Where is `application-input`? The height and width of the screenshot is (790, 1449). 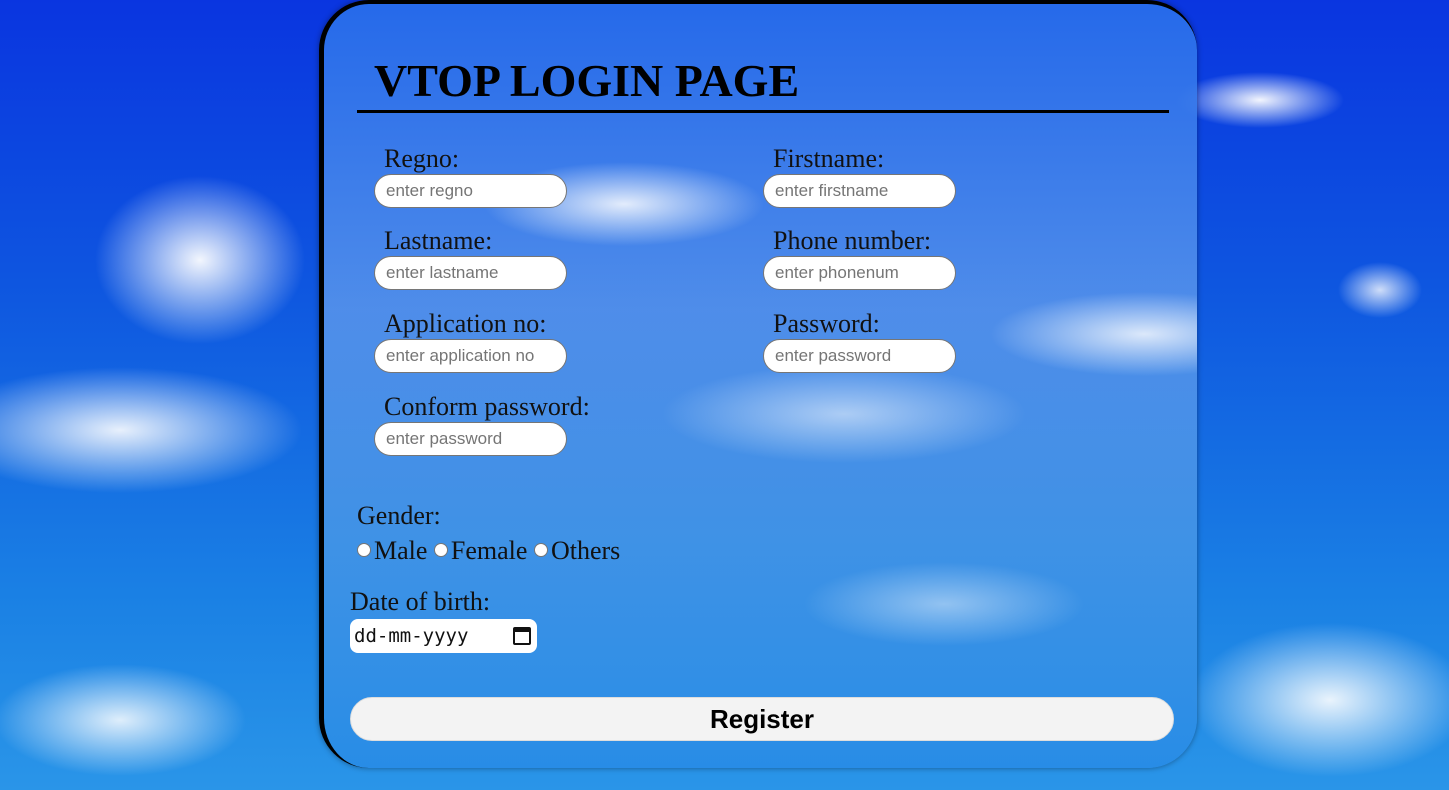
application-input is located at coordinates (470, 356).